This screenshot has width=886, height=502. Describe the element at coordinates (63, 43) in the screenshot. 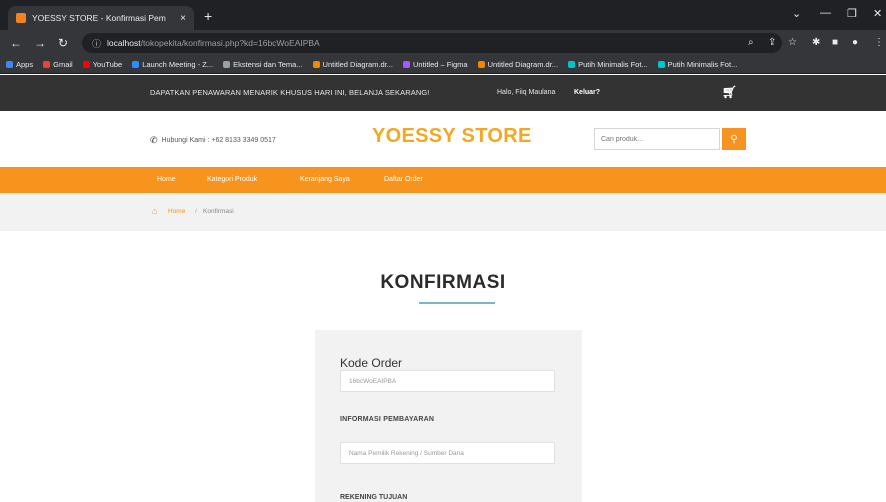

I see `reload-icon: ↻` at that location.